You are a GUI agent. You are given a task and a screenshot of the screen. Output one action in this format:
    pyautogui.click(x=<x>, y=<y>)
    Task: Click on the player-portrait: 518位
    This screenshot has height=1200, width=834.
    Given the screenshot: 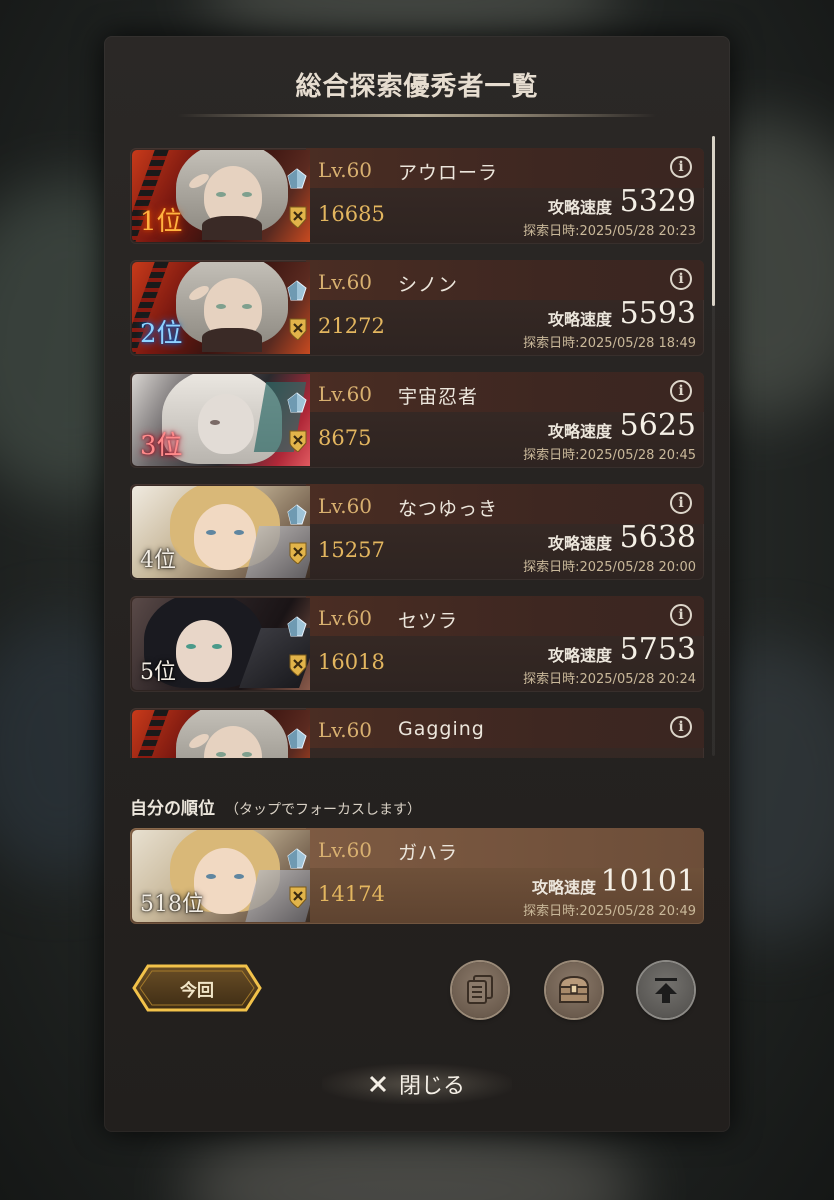 What is the action you would take?
    pyautogui.click(x=221, y=876)
    